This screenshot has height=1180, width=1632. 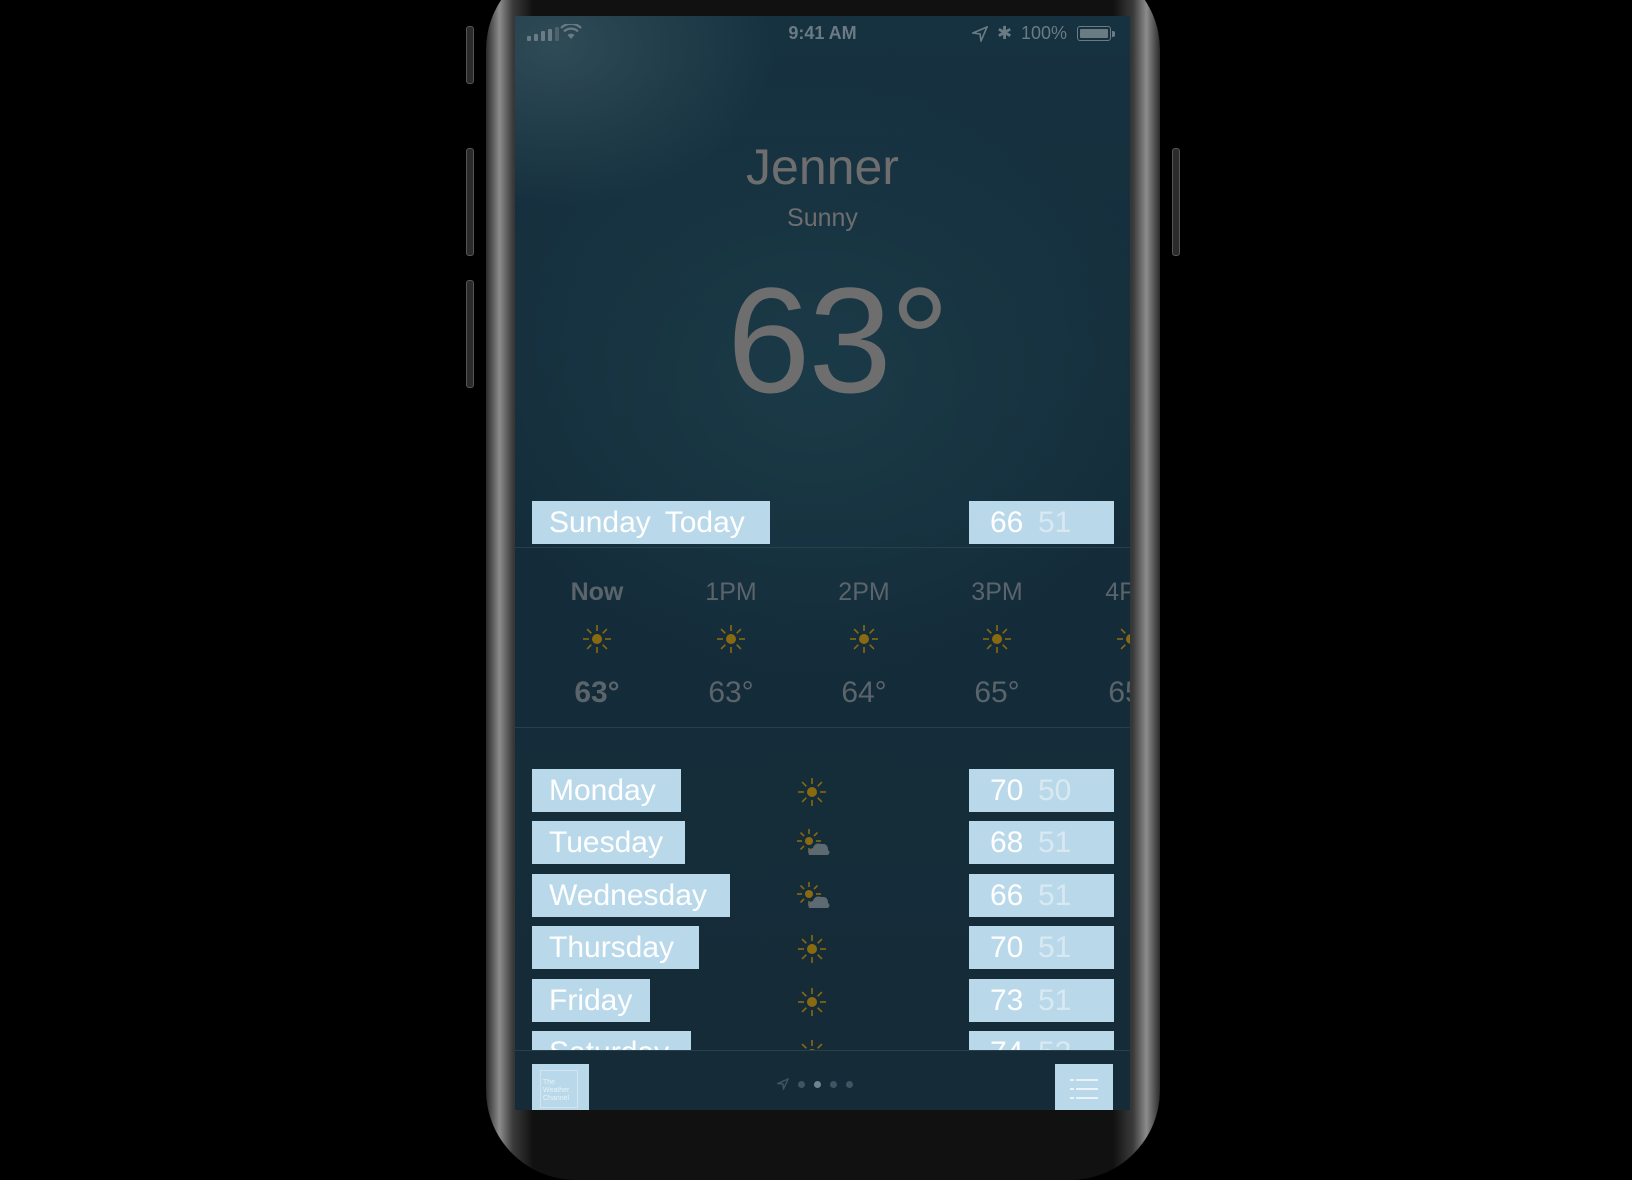 What do you see at coordinates (470, 202) in the screenshot?
I see `volume-up-button` at bounding box center [470, 202].